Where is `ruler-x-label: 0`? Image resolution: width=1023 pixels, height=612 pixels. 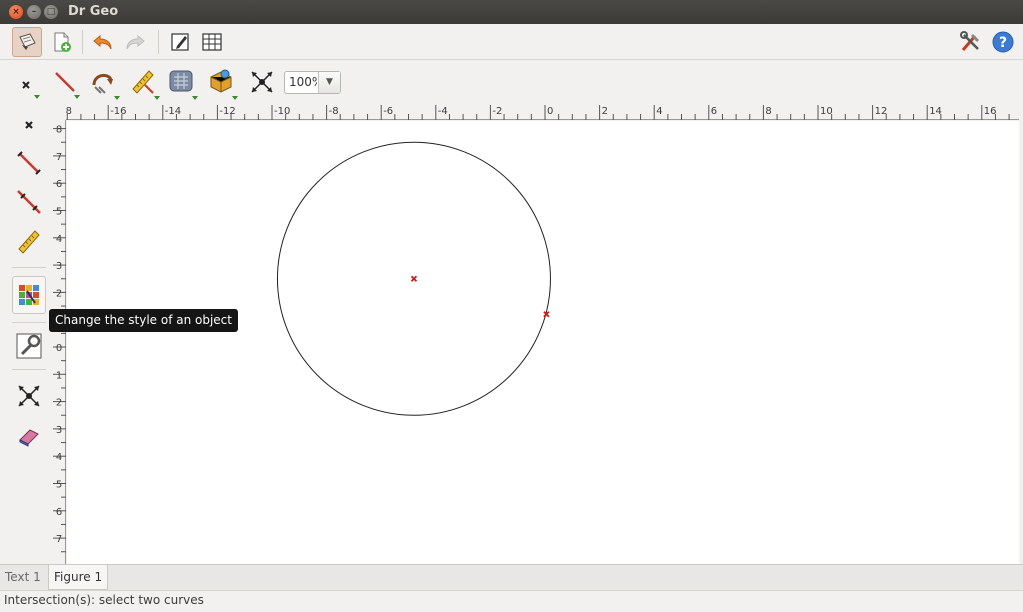 ruler-x-label: 0 is located at coordinates (550, 111).